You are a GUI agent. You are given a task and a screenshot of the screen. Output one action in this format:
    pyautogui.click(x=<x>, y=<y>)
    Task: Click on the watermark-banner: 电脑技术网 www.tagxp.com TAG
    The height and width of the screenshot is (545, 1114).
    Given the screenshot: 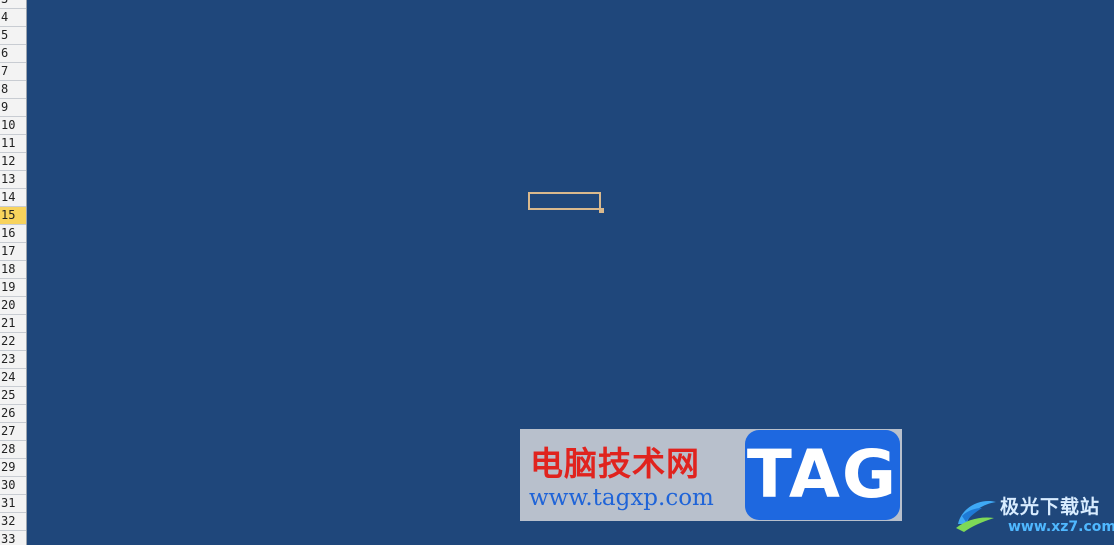 What is the action you would take?
    pyautogui.click(x=711, y=475)
    